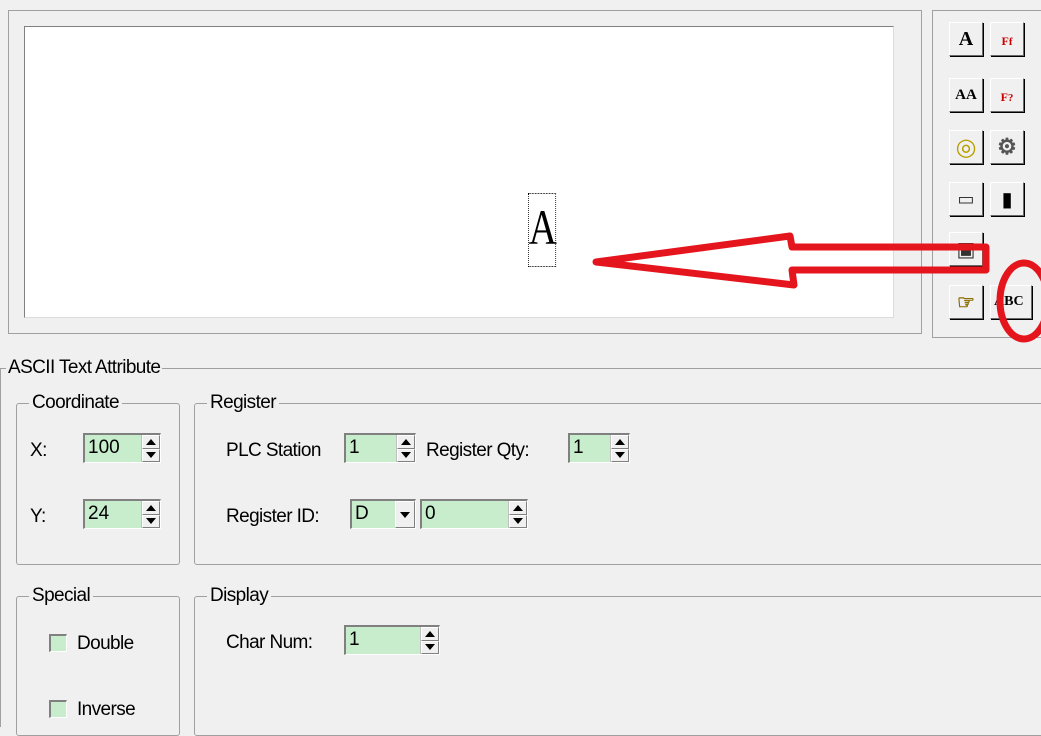  Describe the element at coordinates (383, 640) in the screenshot. I see `char-num-value: 1` at that location.